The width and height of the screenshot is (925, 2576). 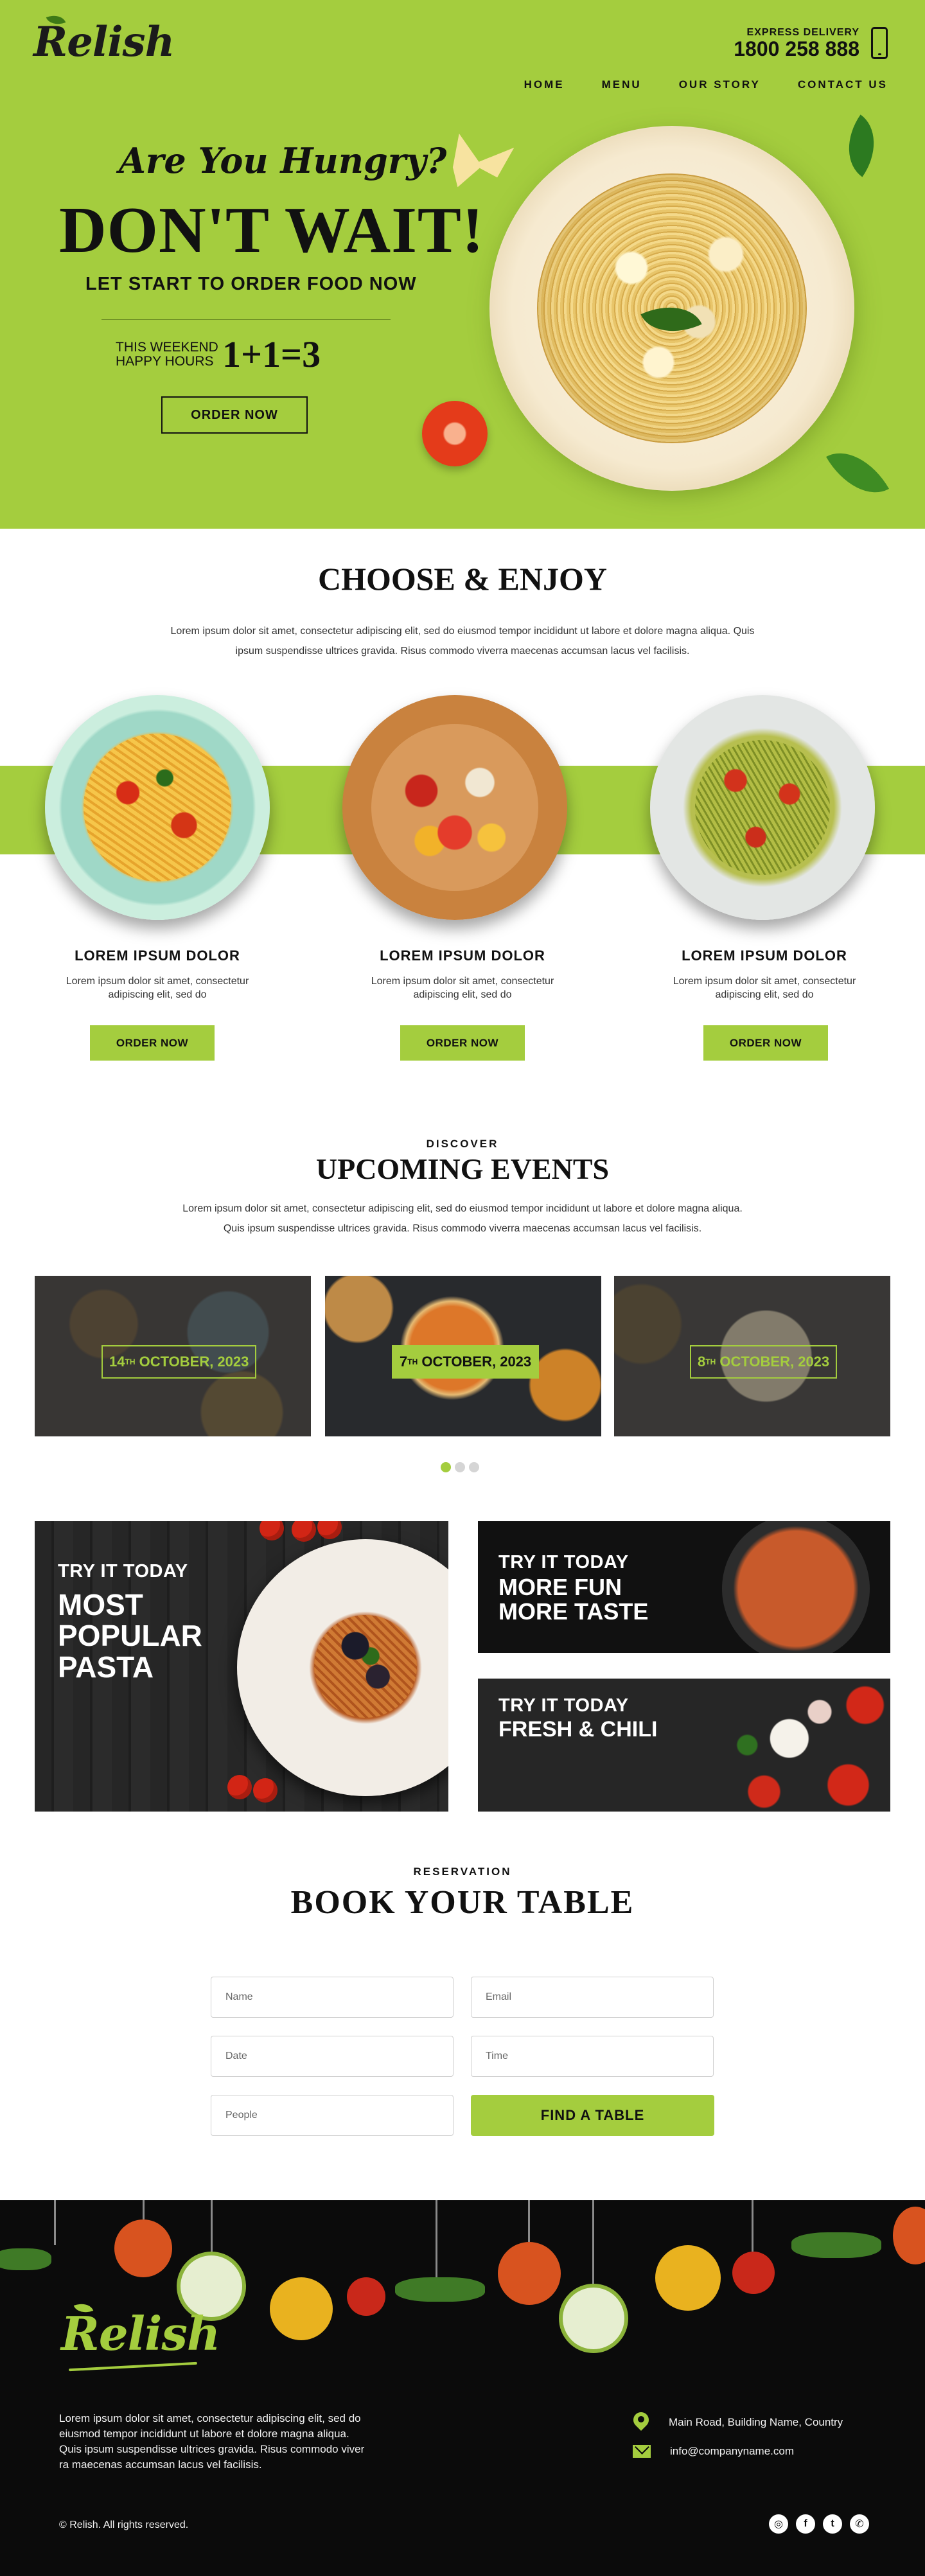 I want to click on email-text: info@companyname.com, so click(x=732, y=2451).